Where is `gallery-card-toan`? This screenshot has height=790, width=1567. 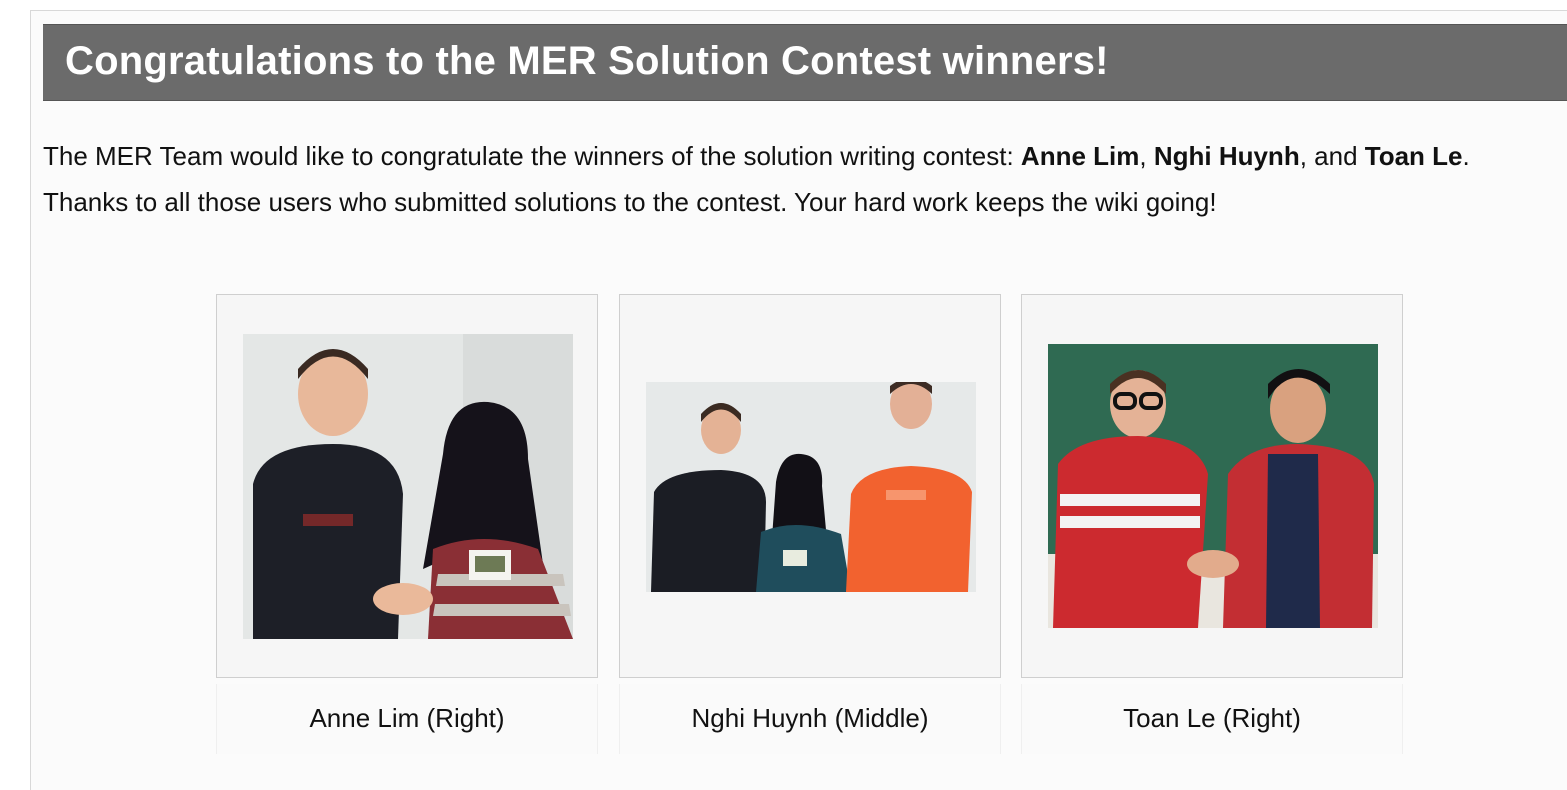 gallery-card-toan is located at coordinates (1212, 486).